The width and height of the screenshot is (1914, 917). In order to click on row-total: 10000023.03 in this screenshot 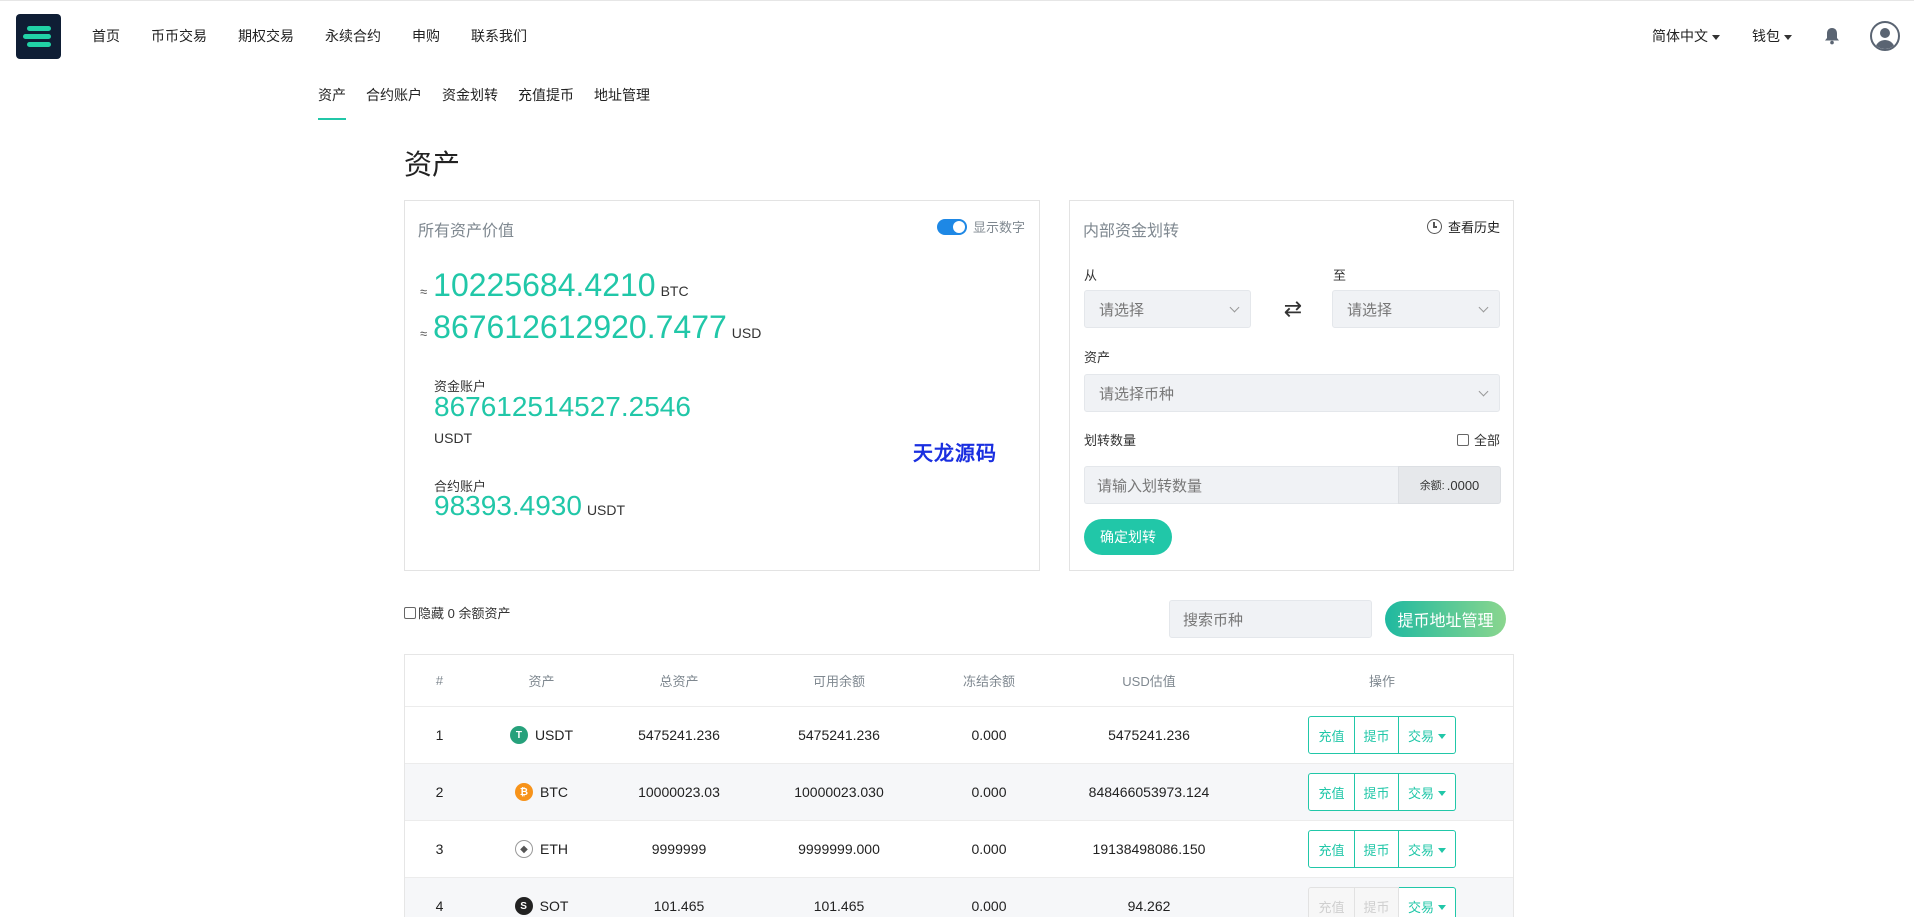, I will do `click(679, 792)`.